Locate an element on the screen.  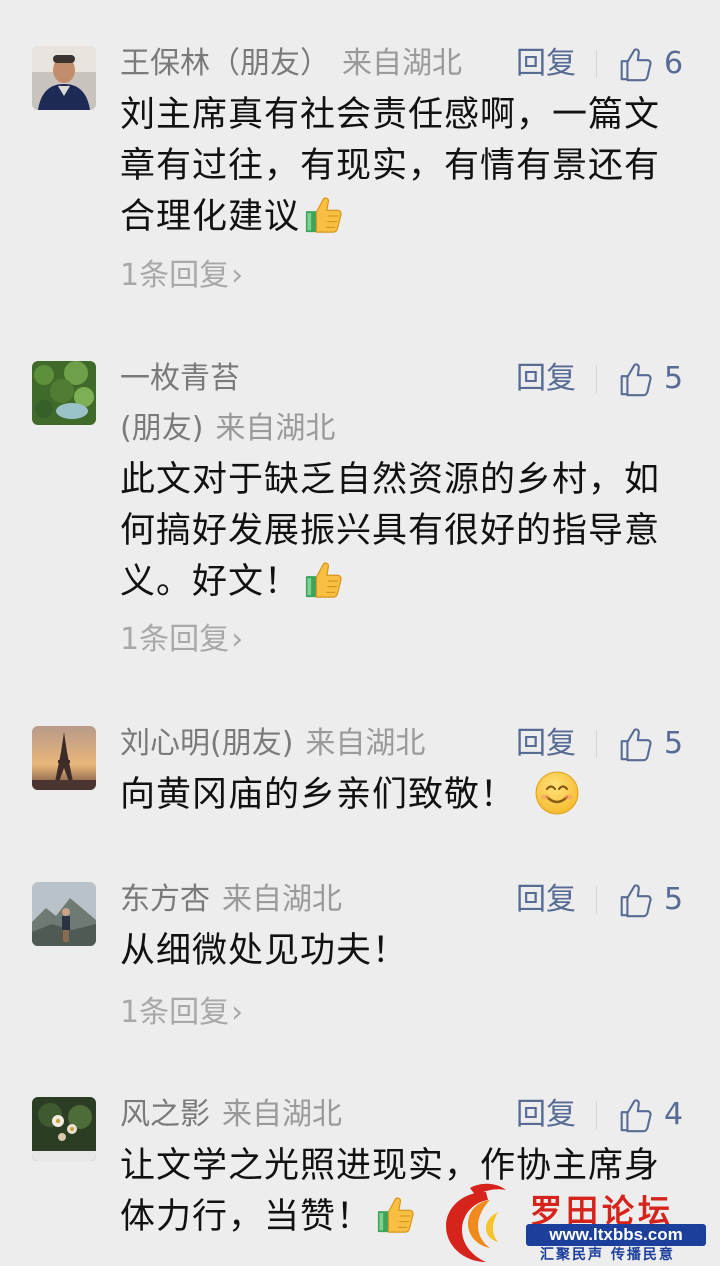
commenter-name-line: 风之影 来自湖北 is located at coordinates (231, 1115).